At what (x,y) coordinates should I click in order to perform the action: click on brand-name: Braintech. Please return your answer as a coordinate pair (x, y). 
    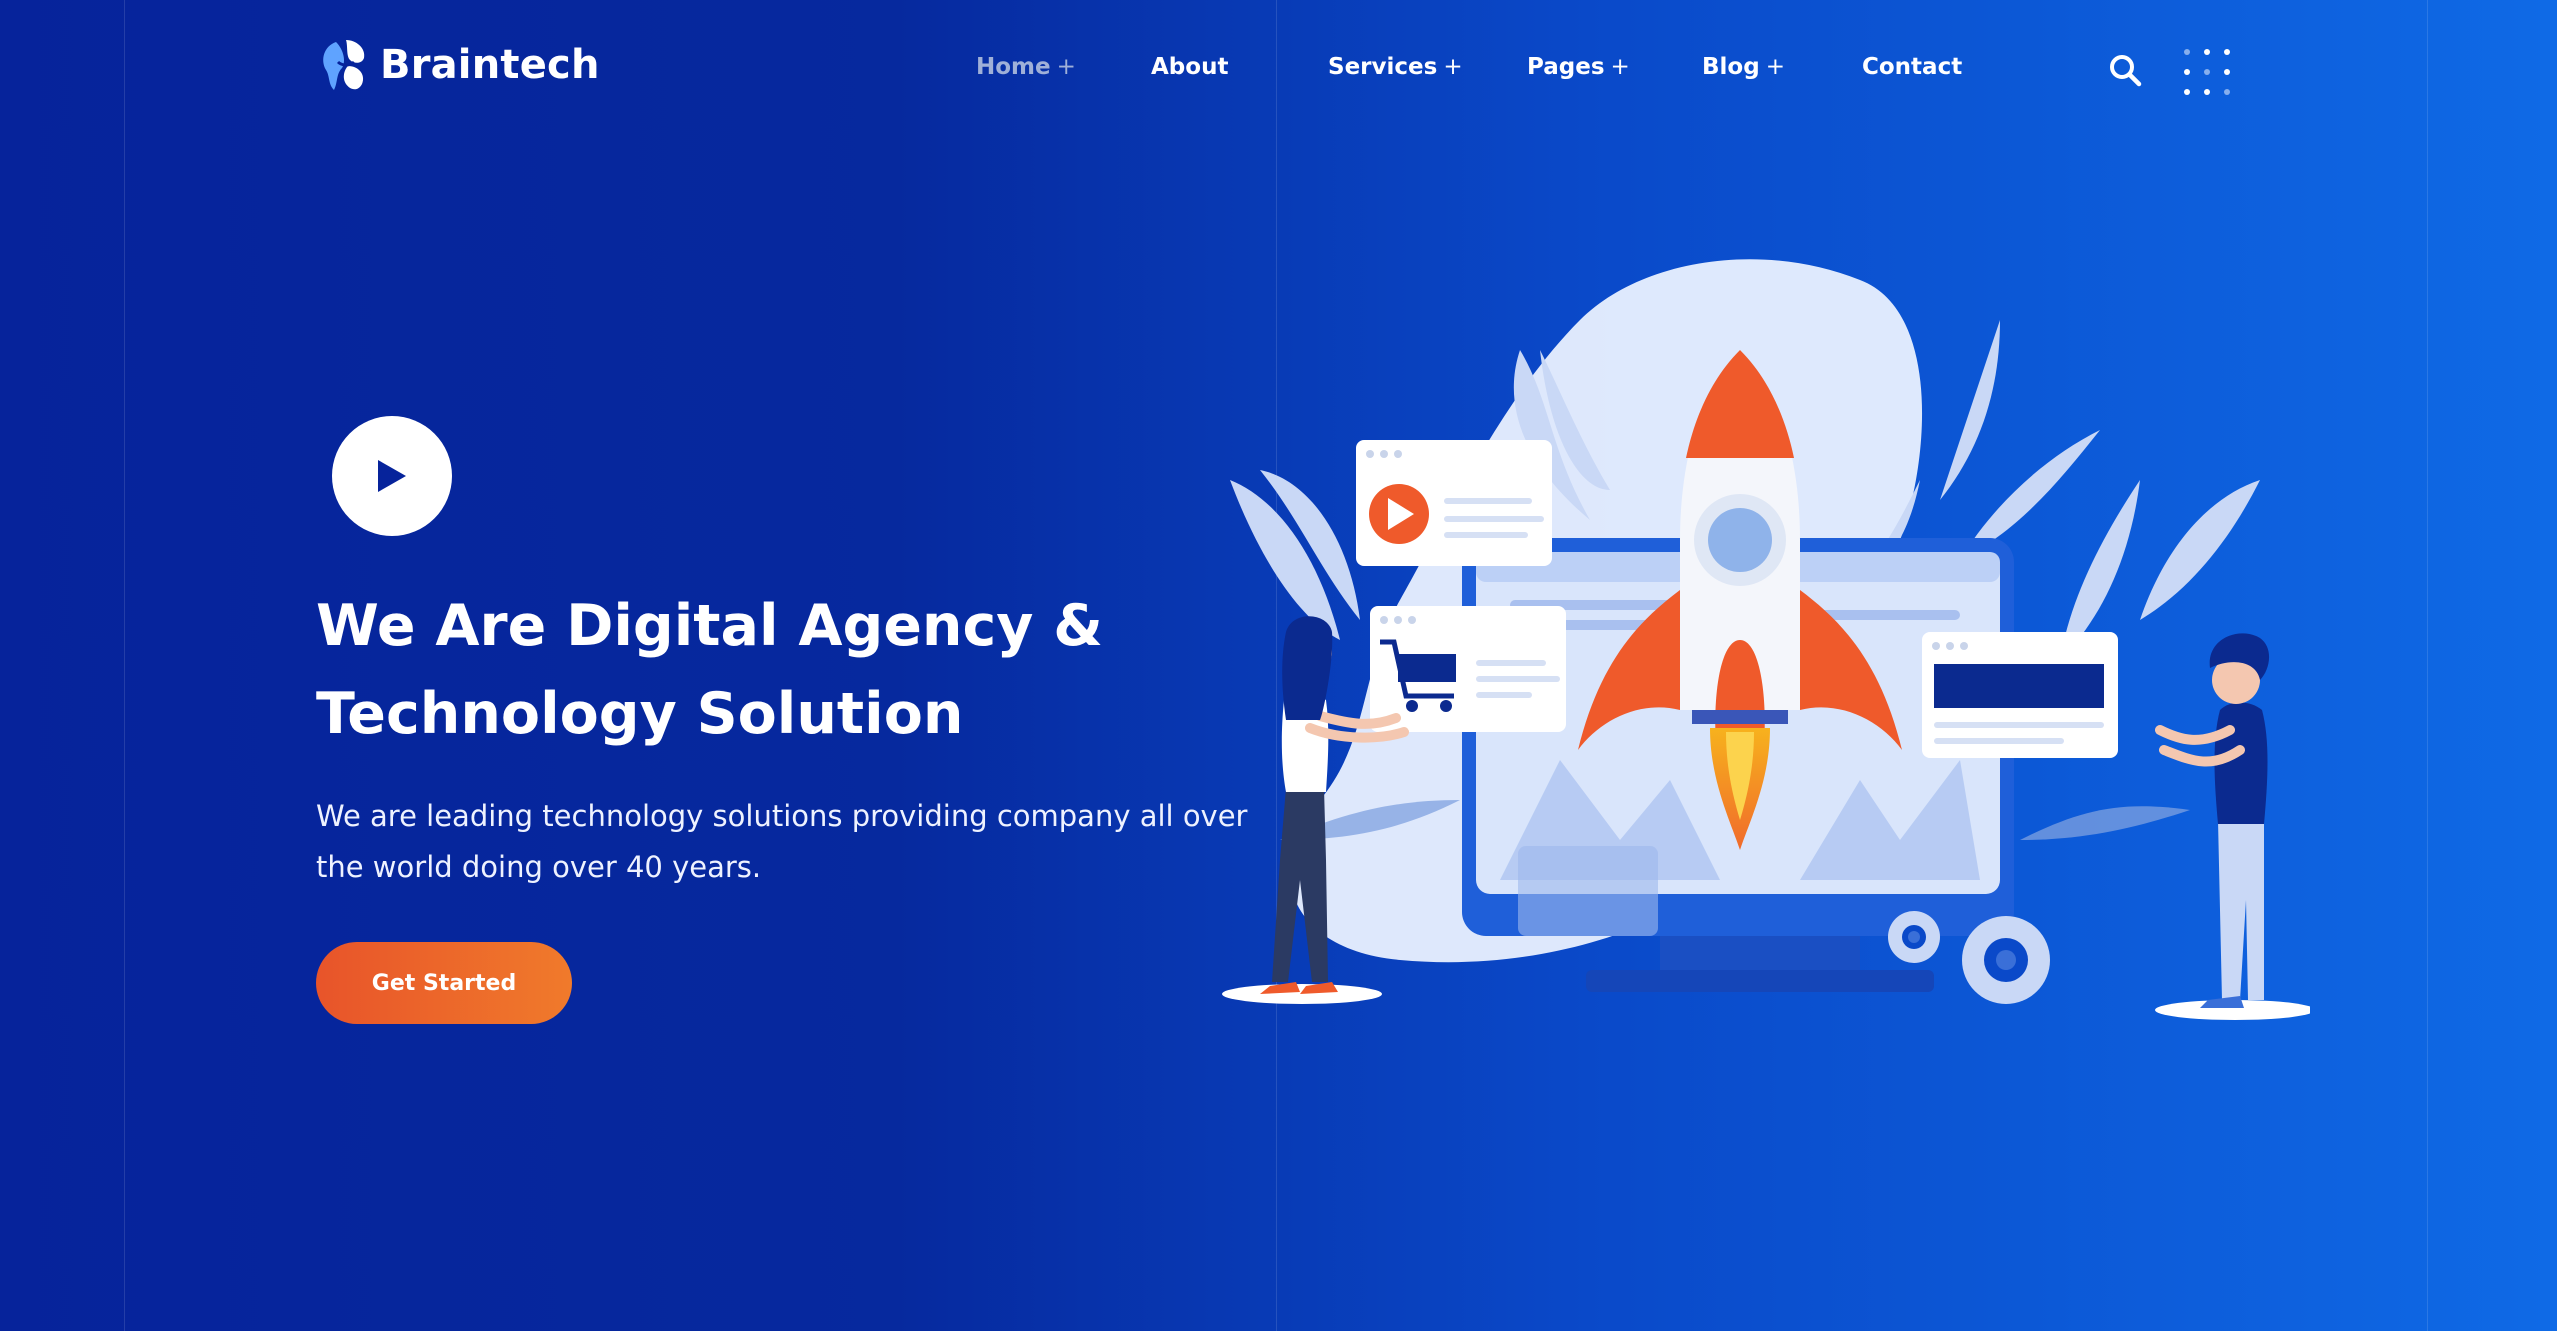
    Looking at the image, I should click on (490, 65).